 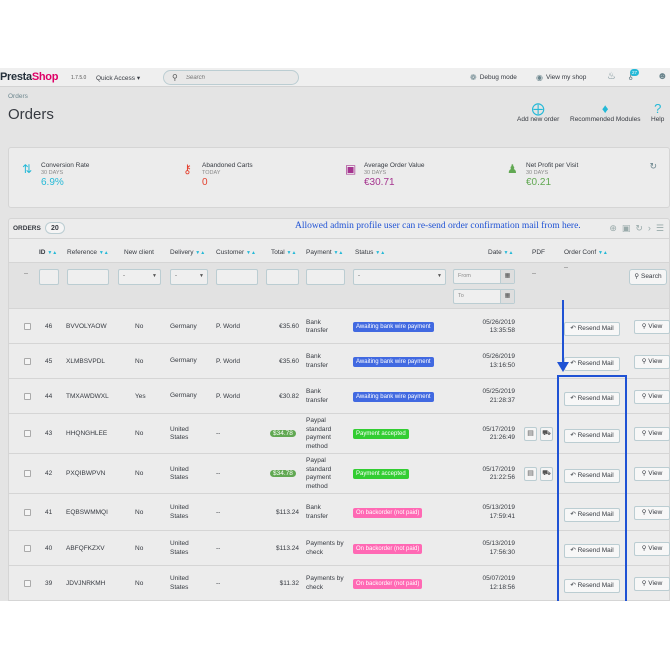 What do you see at coordinates (657, 112) in the screenshot?
I see `help-button: ? Help` at bounding box center [657, 112].